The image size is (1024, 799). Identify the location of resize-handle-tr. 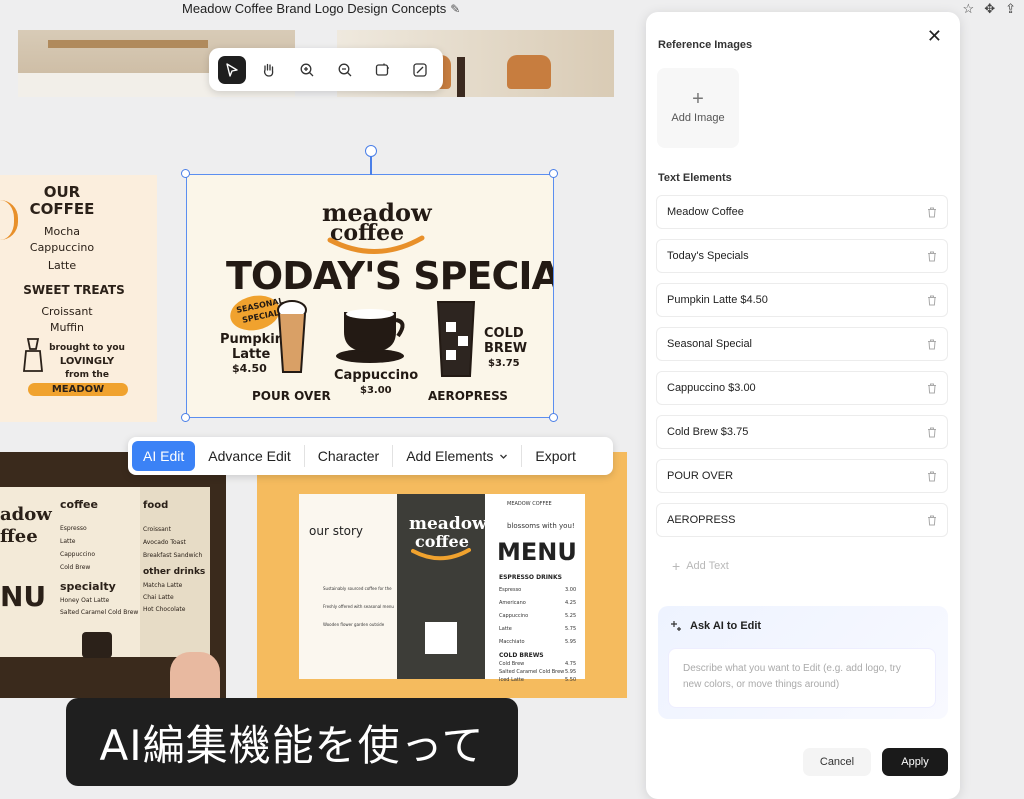
(553, 173).